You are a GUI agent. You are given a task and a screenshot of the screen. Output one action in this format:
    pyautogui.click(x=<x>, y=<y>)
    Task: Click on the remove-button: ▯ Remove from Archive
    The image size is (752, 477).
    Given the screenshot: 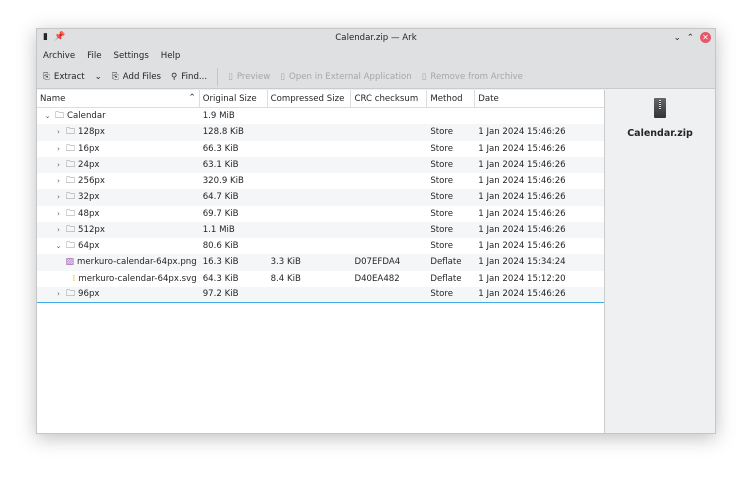 What is the action you would take?
    pyautogui.click(x=472, y=77)
    